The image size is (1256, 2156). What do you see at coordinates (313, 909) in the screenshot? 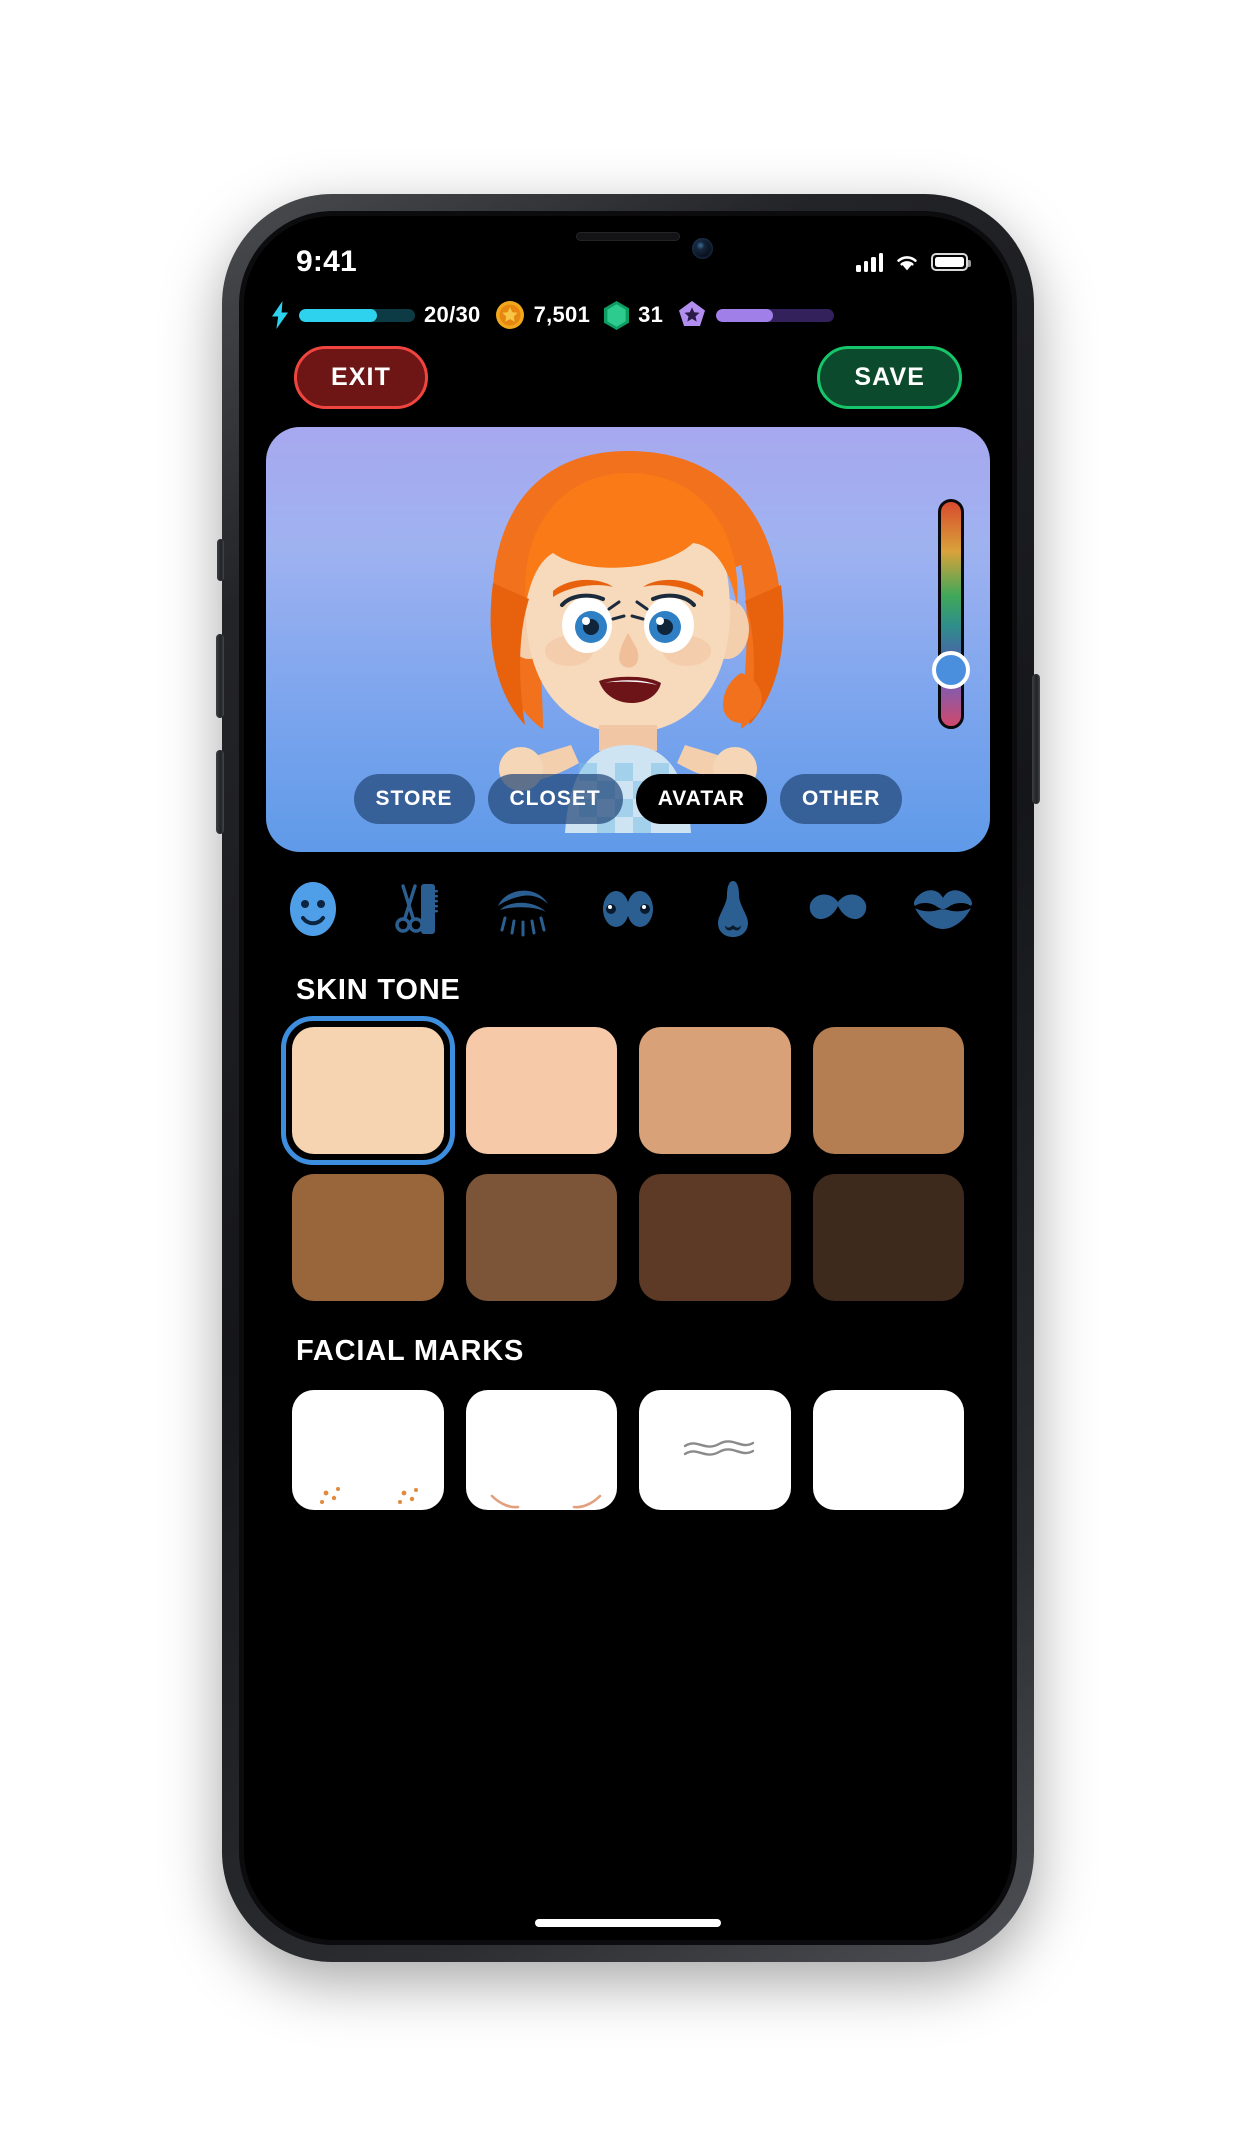
I see `face-icon` at bounding box center [313, 909].